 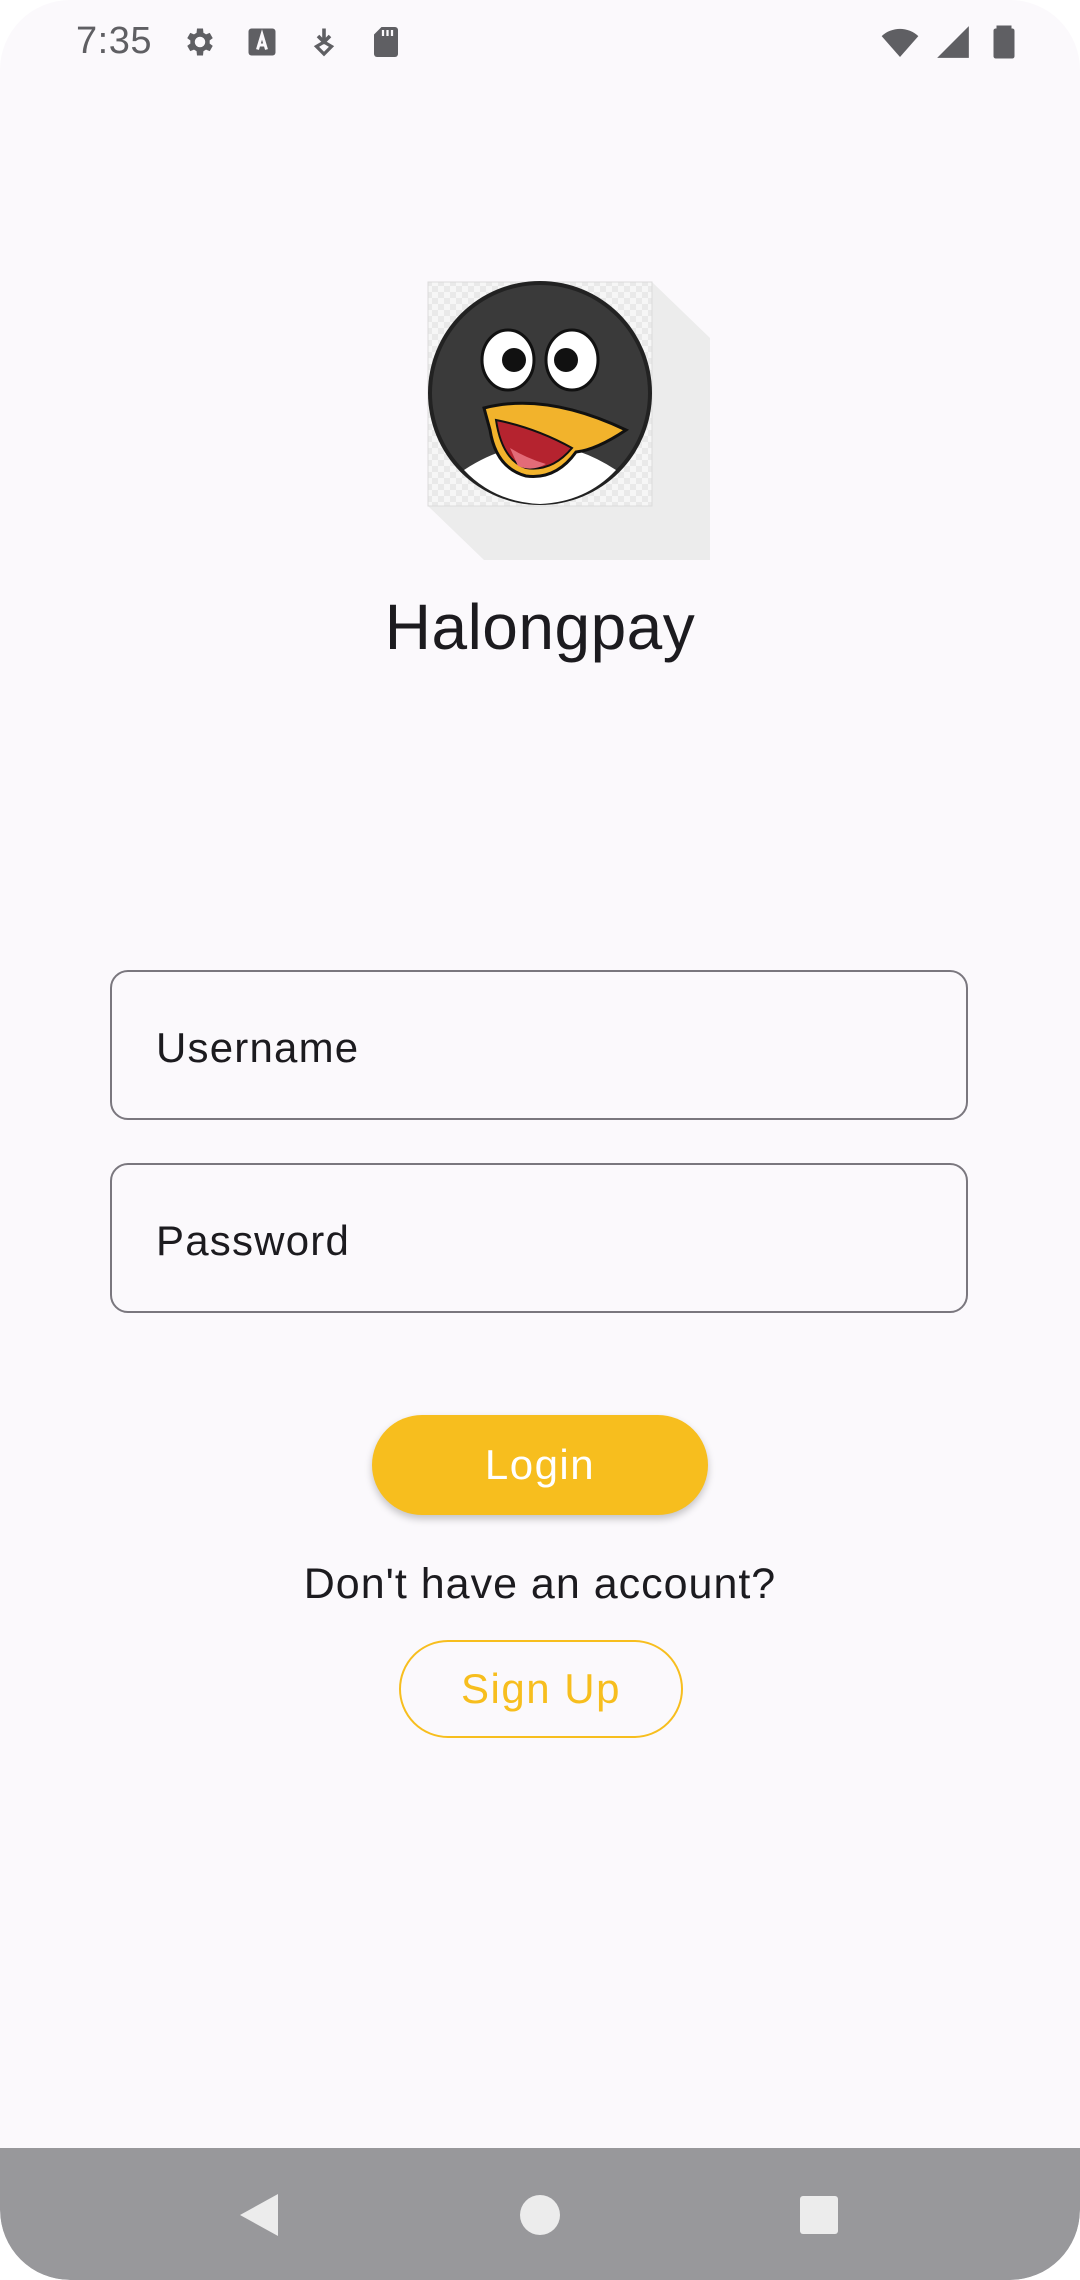 I want to click on home-icon, so click(x=540, y=2215).